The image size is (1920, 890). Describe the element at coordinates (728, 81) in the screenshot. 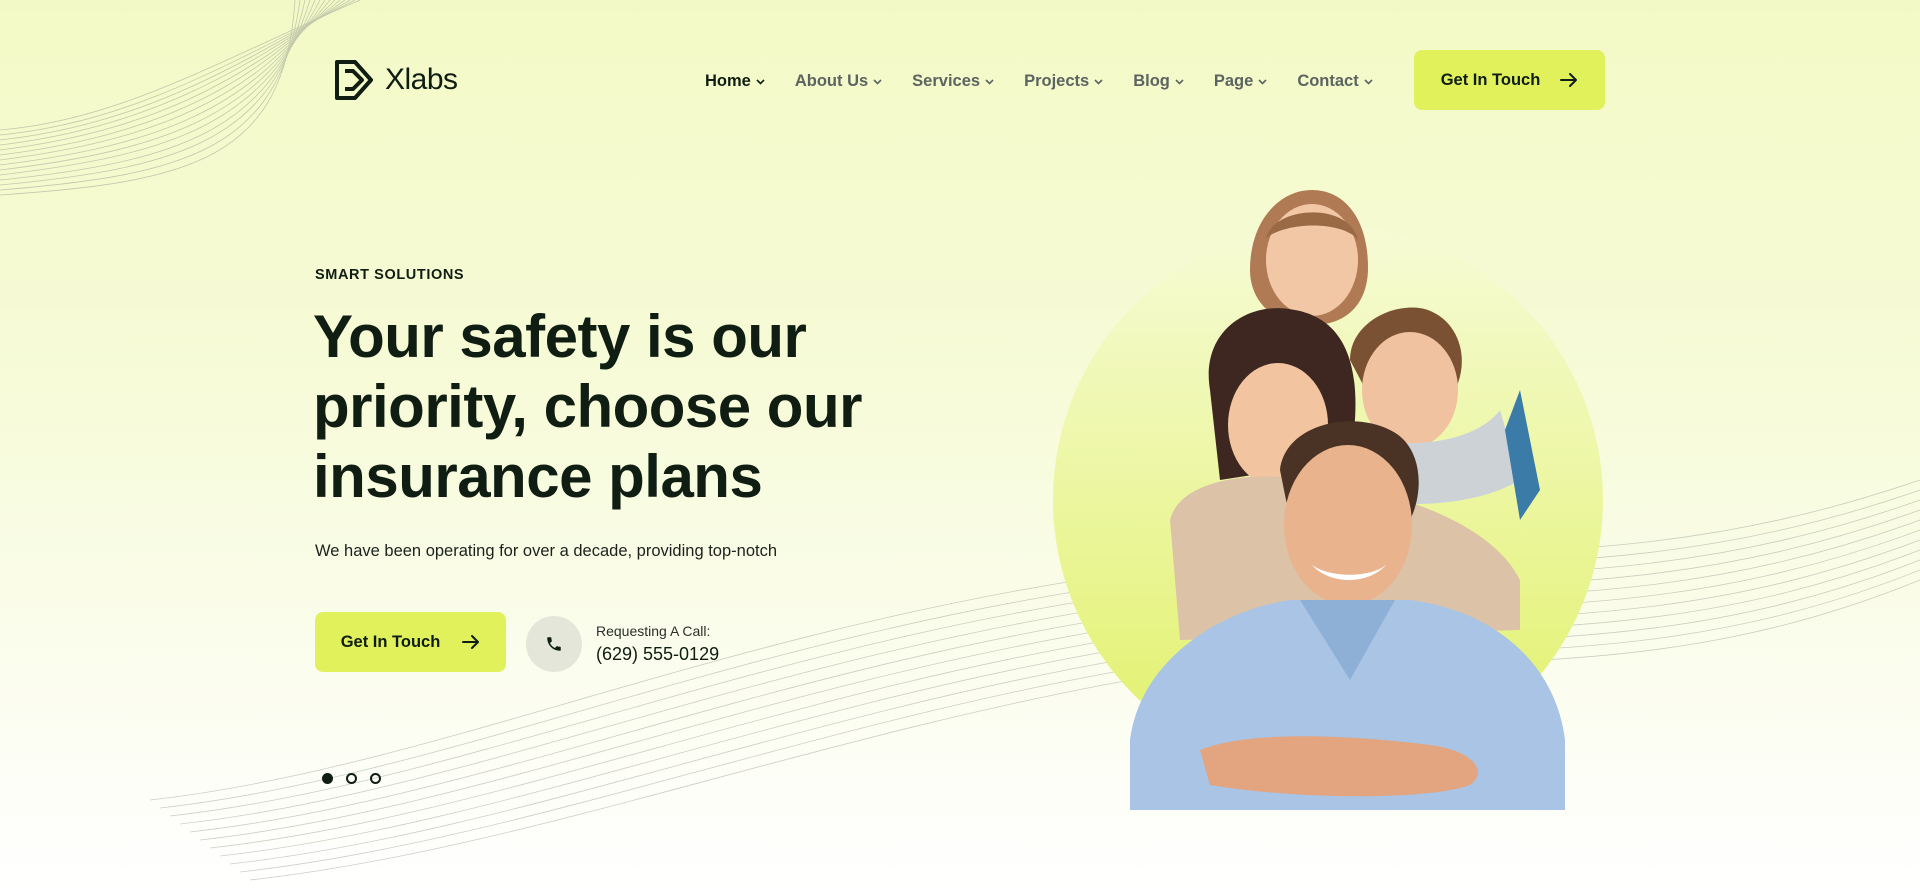

I see `nav-item-label: Home` at that location.